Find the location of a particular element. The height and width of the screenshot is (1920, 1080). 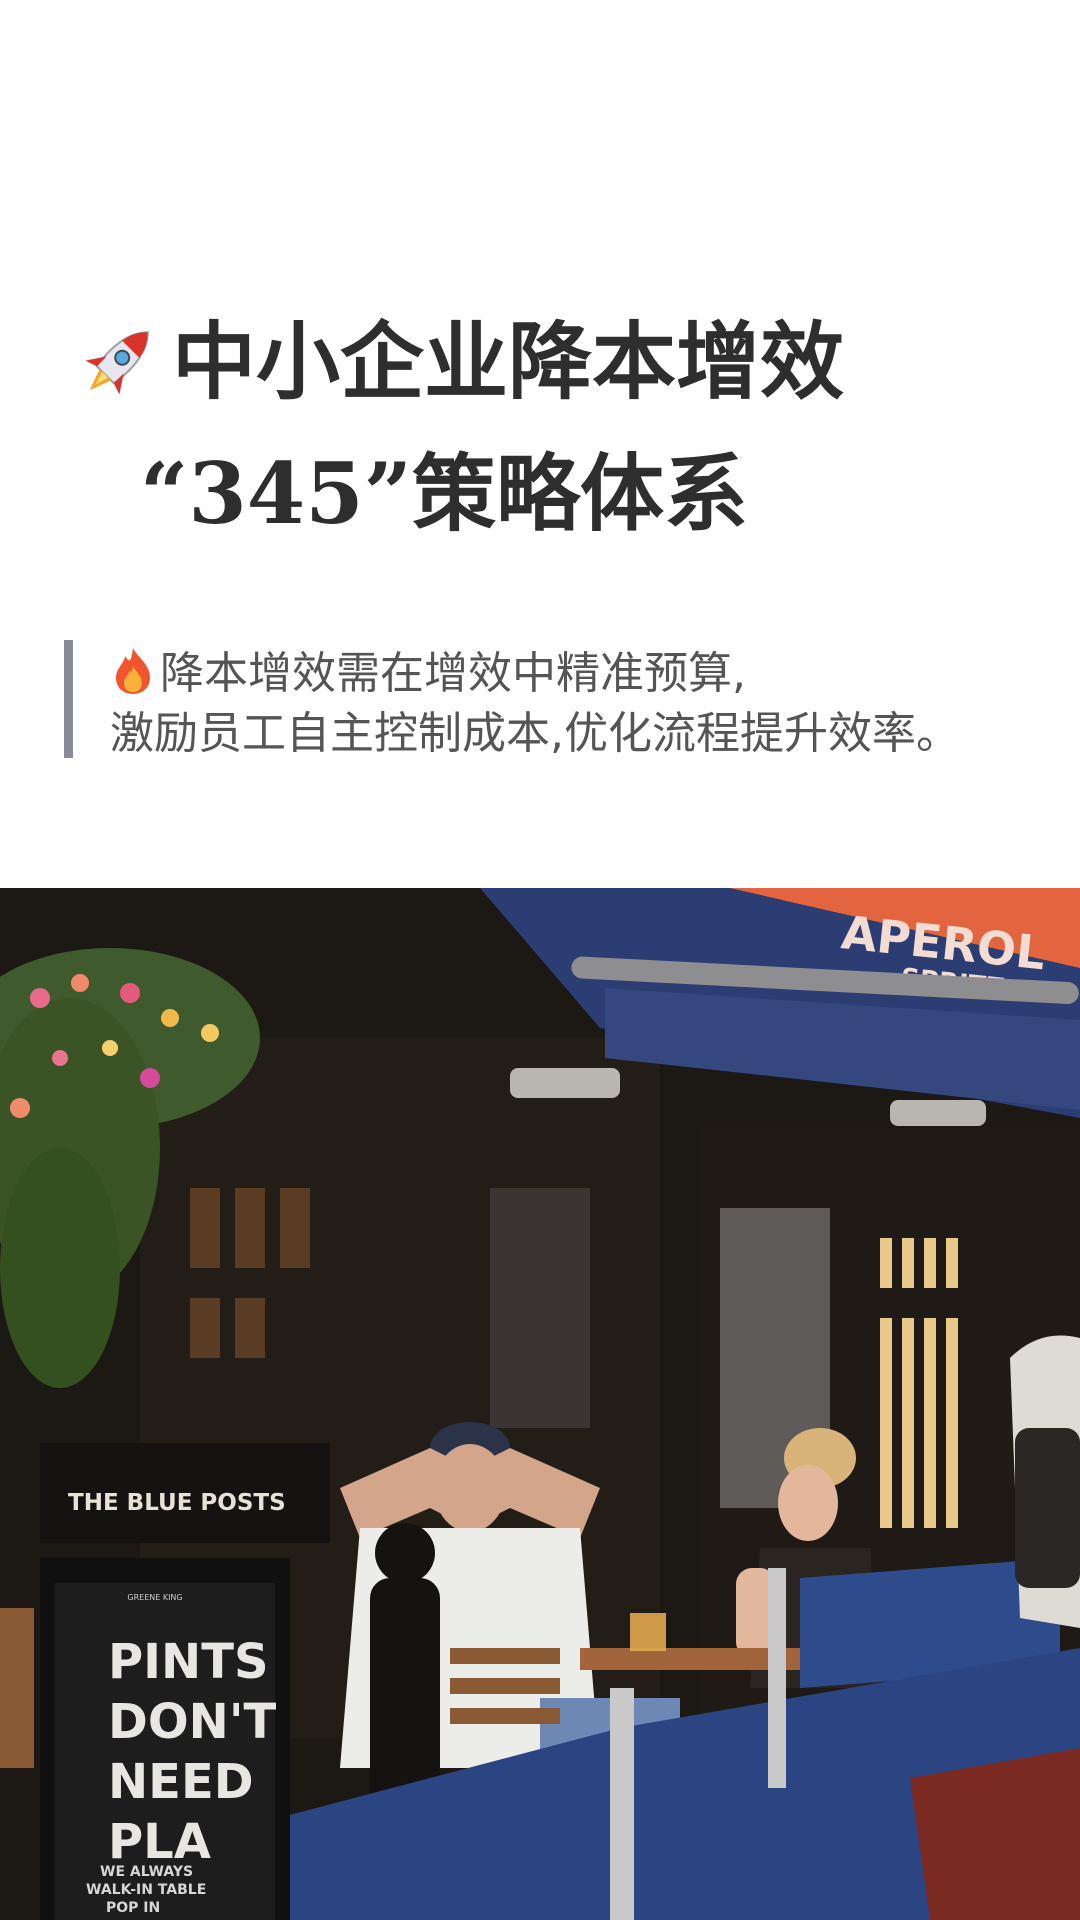

board-brand: GREENE KING is located at coordinates (154, 1597).